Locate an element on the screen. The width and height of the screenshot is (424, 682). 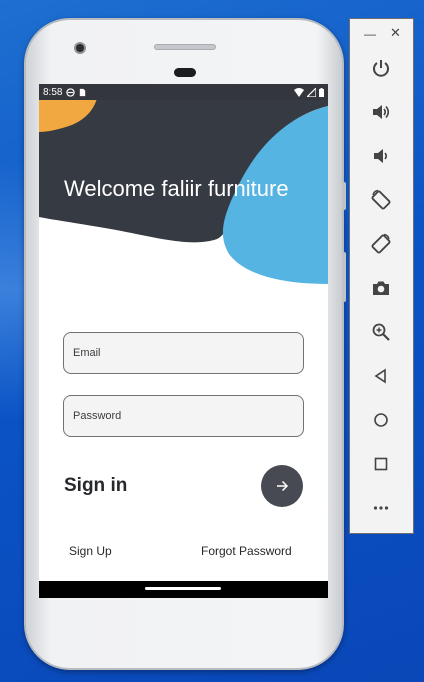
signal-icon is located at coordinates (311, 92).